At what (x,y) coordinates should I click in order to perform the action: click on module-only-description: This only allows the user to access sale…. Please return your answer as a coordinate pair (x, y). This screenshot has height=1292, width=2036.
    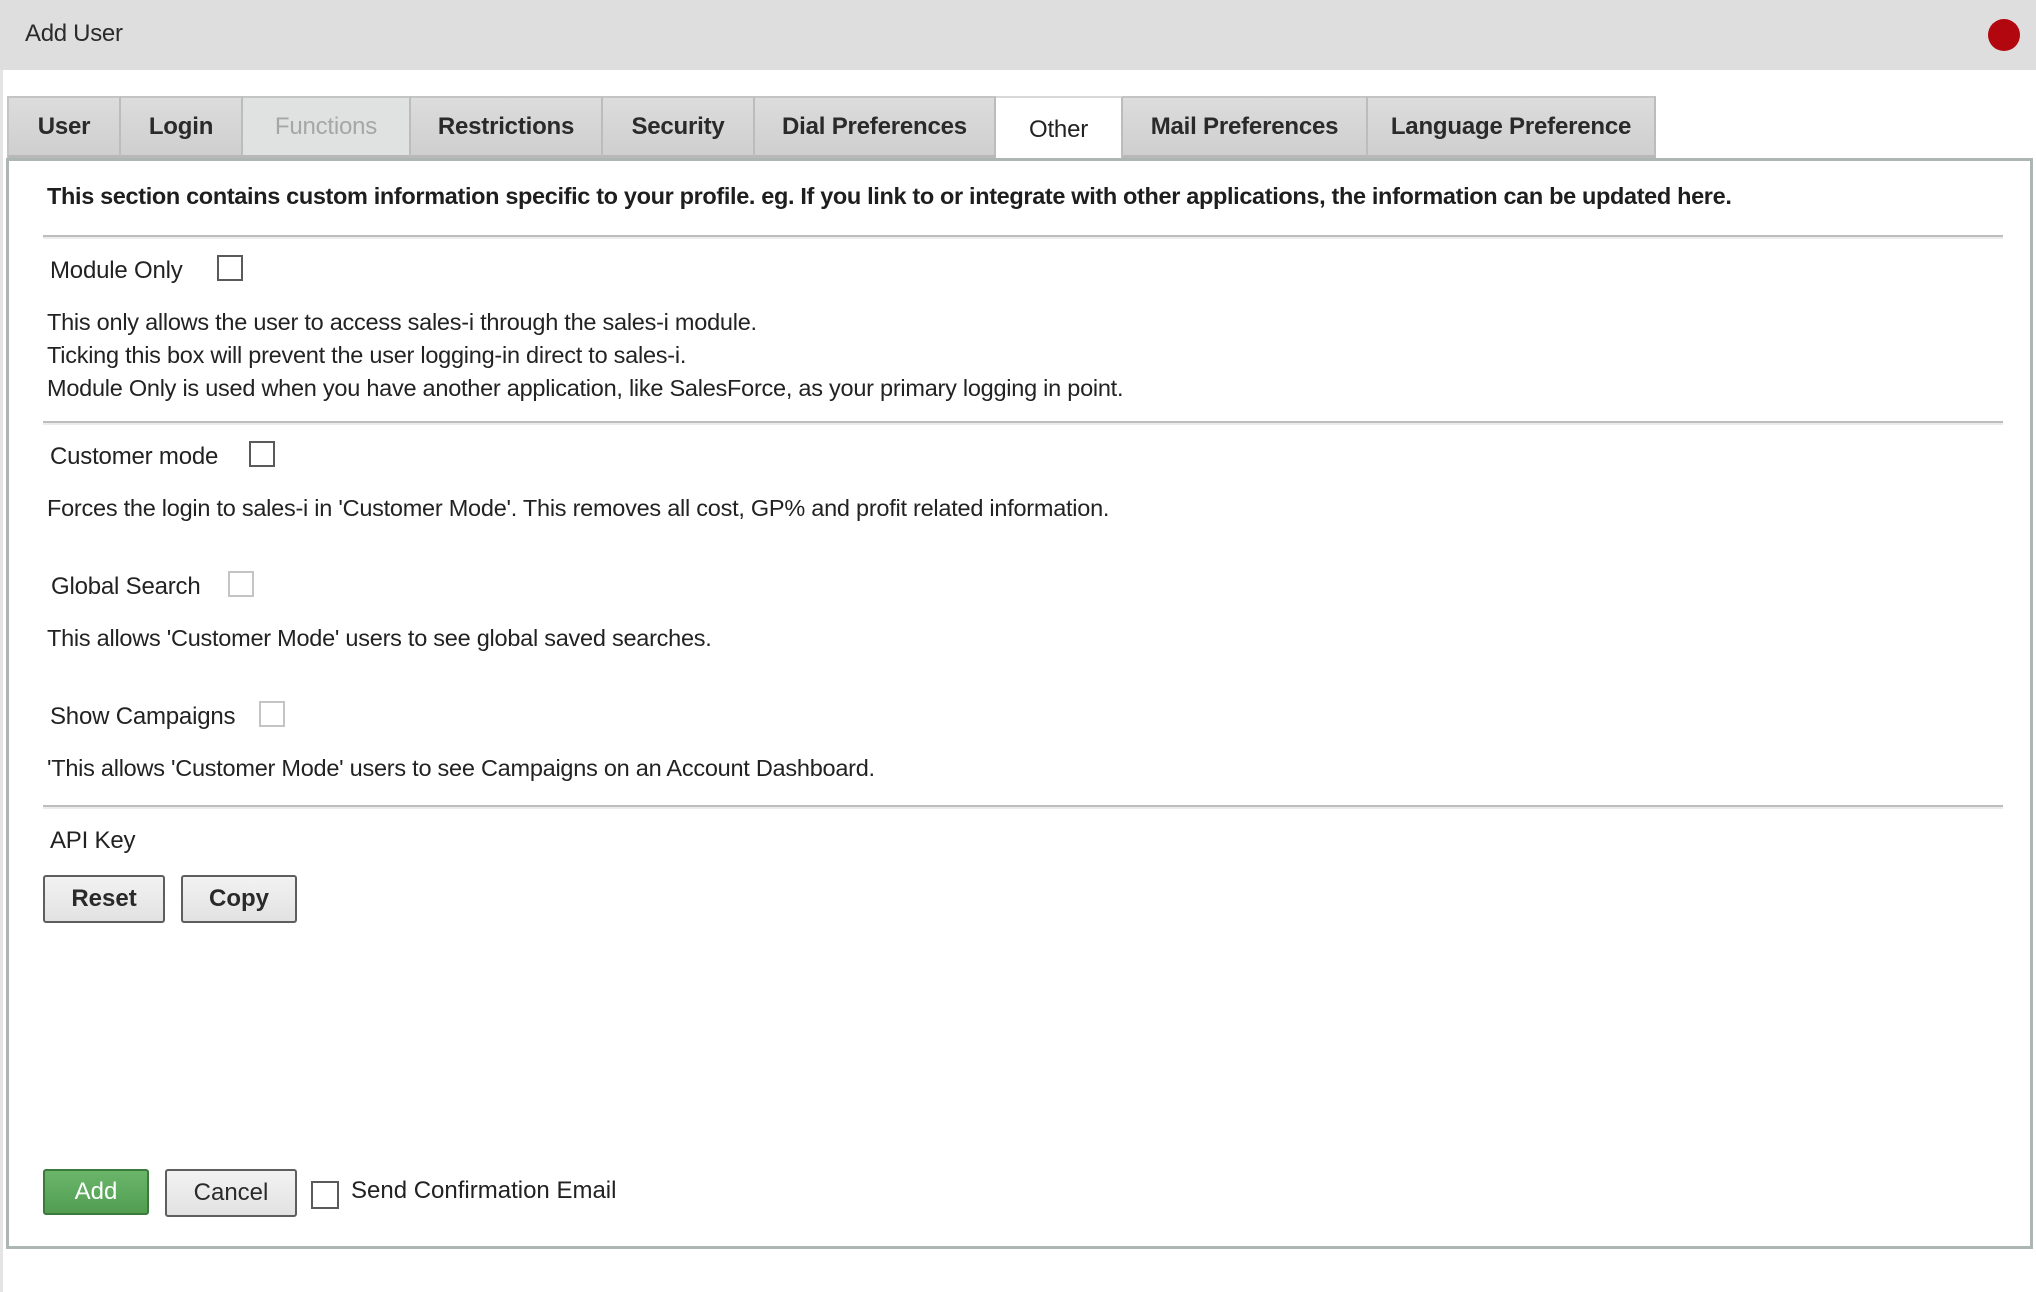
    Looking at the image, I should click on (585, 355).